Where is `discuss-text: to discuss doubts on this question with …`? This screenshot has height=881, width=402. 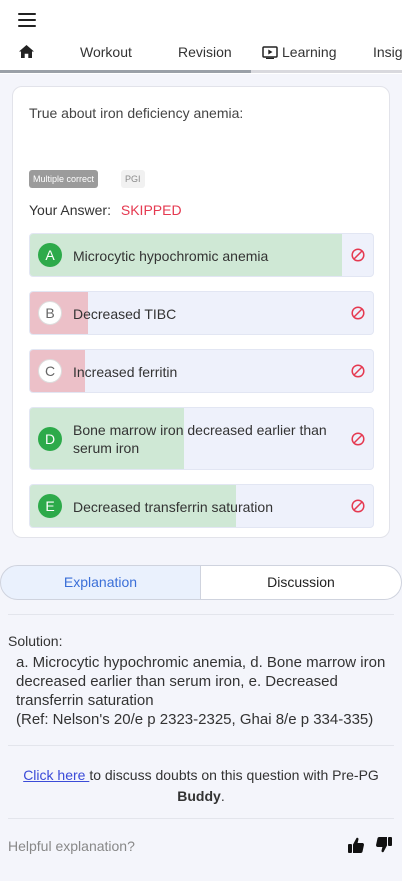 discuss-text: to discuss doubts on this question with … is located at coordinates (234, 775).